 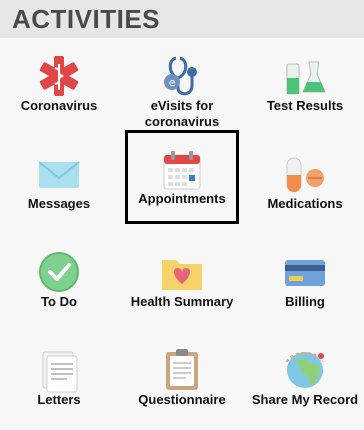 I want to click on tile-coronavirus: Coronavirus, so click(x=59, y=87).